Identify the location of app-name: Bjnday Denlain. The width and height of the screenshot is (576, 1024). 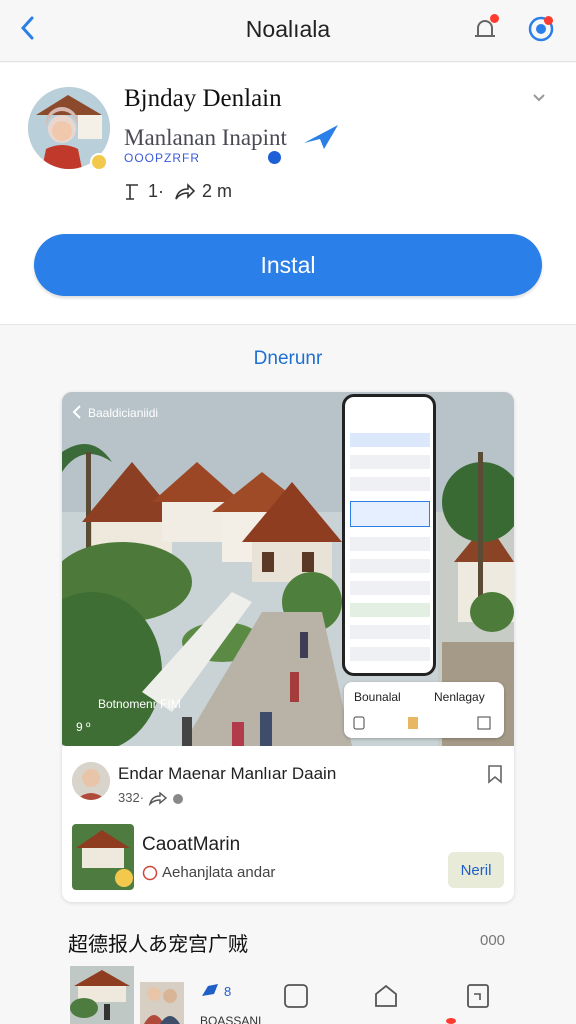
(203, 98).